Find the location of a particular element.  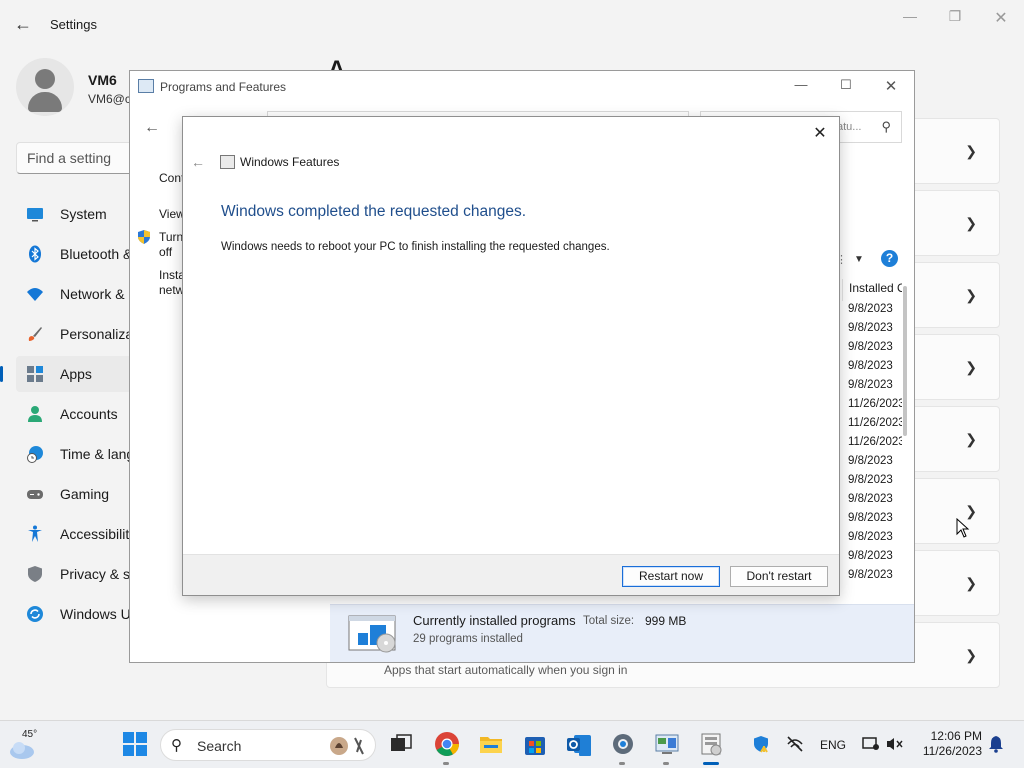

sidebar-item-time-language: Time & lang is located at coordinates (76, 454).